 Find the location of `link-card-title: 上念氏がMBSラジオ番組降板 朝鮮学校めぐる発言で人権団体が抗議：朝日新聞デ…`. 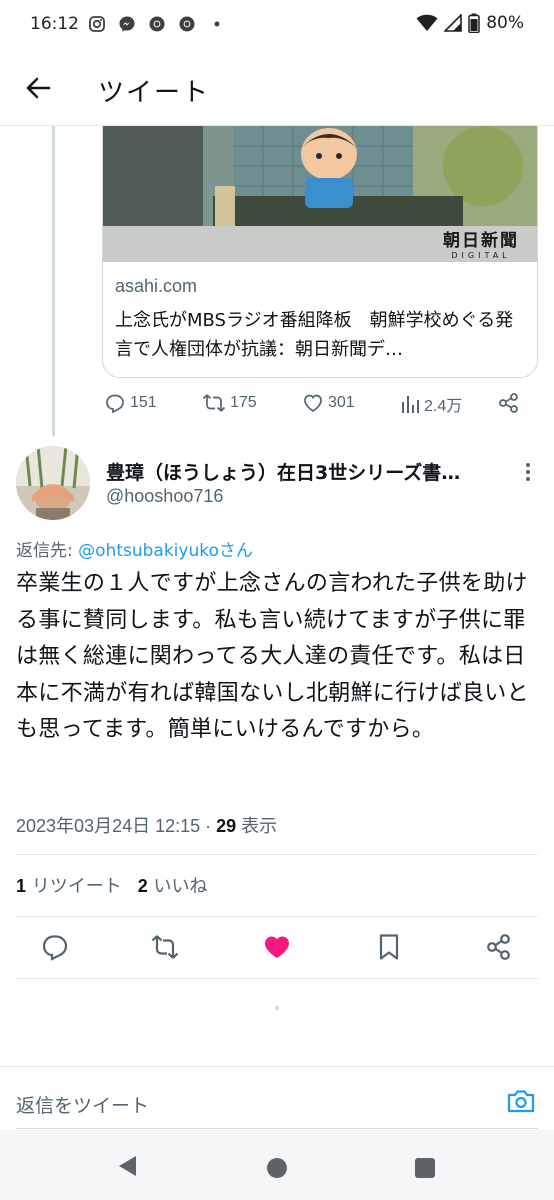

link-card-title: 上念氏がMBSラジオ番組降板 朝鮮学校めぐる発言で人権団体が抗議：朝日新聞デ… is located at coordinates (314, 335).